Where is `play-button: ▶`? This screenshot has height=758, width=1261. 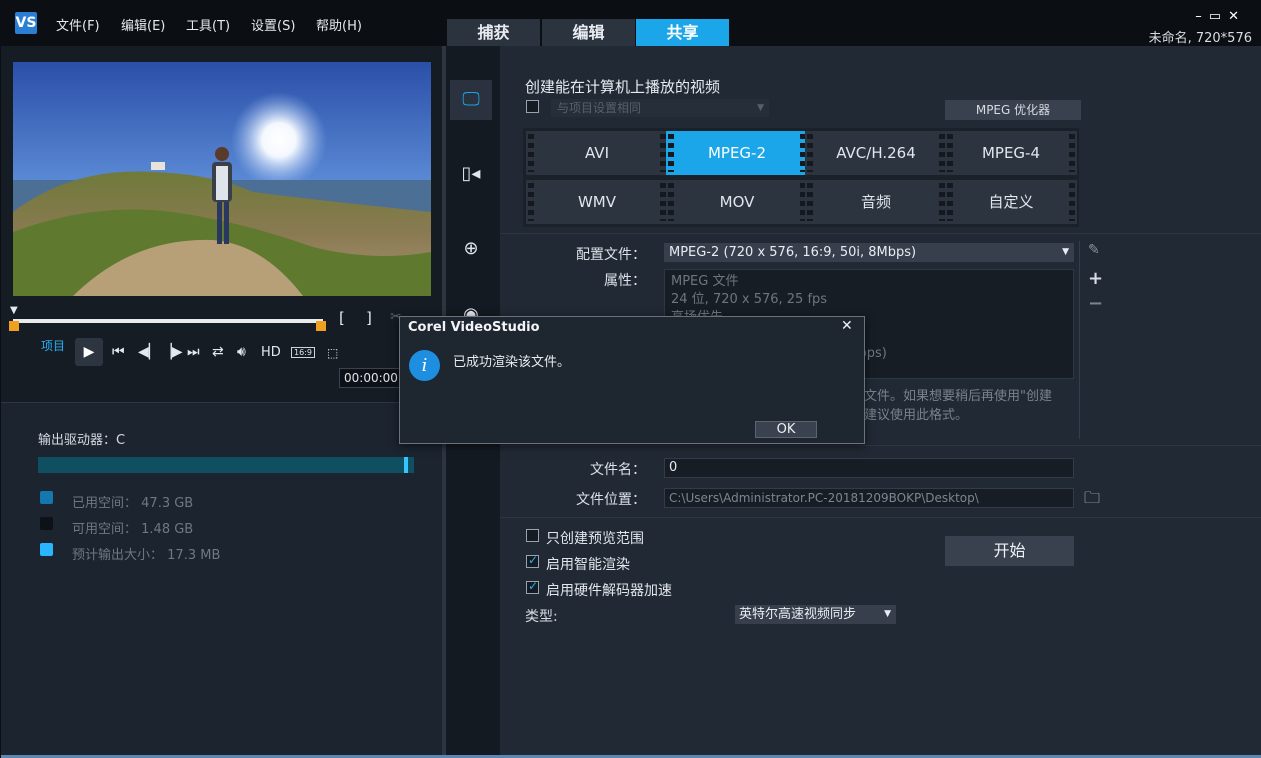
play-button: ▶ is located at coordinates (89, 352).